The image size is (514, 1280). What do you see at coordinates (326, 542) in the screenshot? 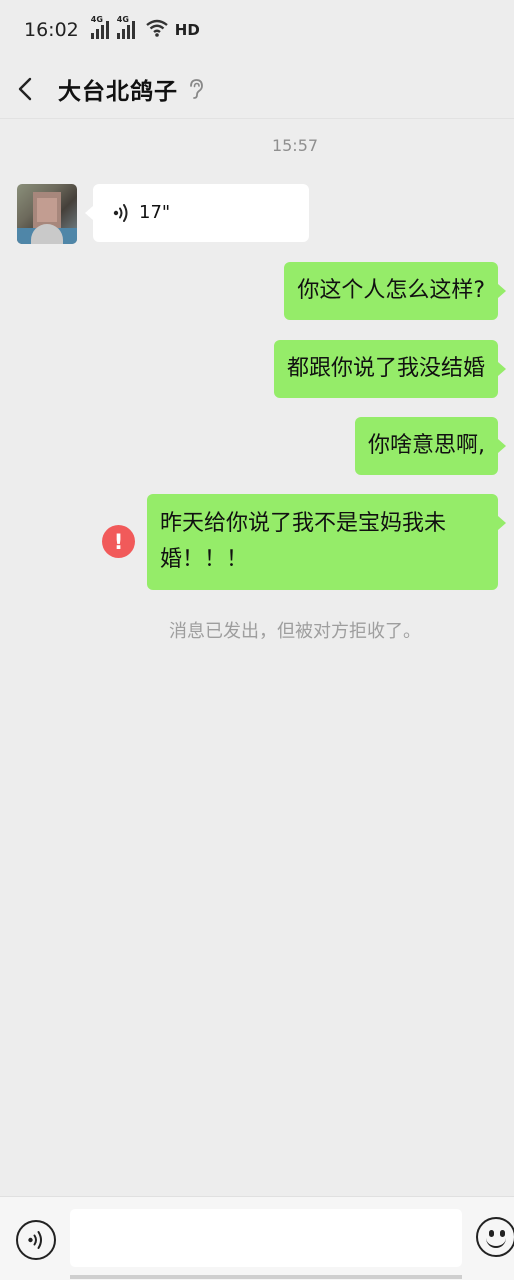
I see `outgoing-message: 昨天给你说了我不是宝妈我未婚！！！` at bounding box center [326, 542].